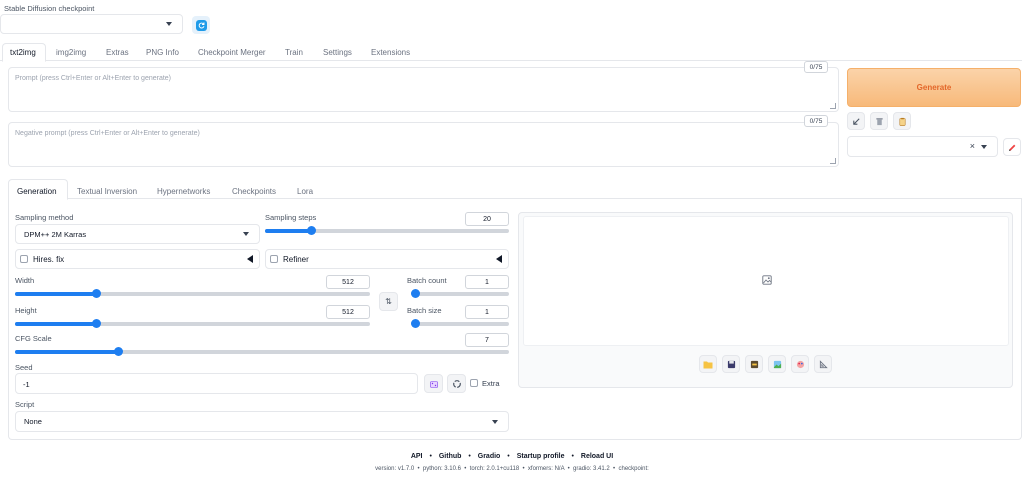  Describe the element at coordinates (417, 456) in the screenshot. I see `footer-link-api: API` at that location.